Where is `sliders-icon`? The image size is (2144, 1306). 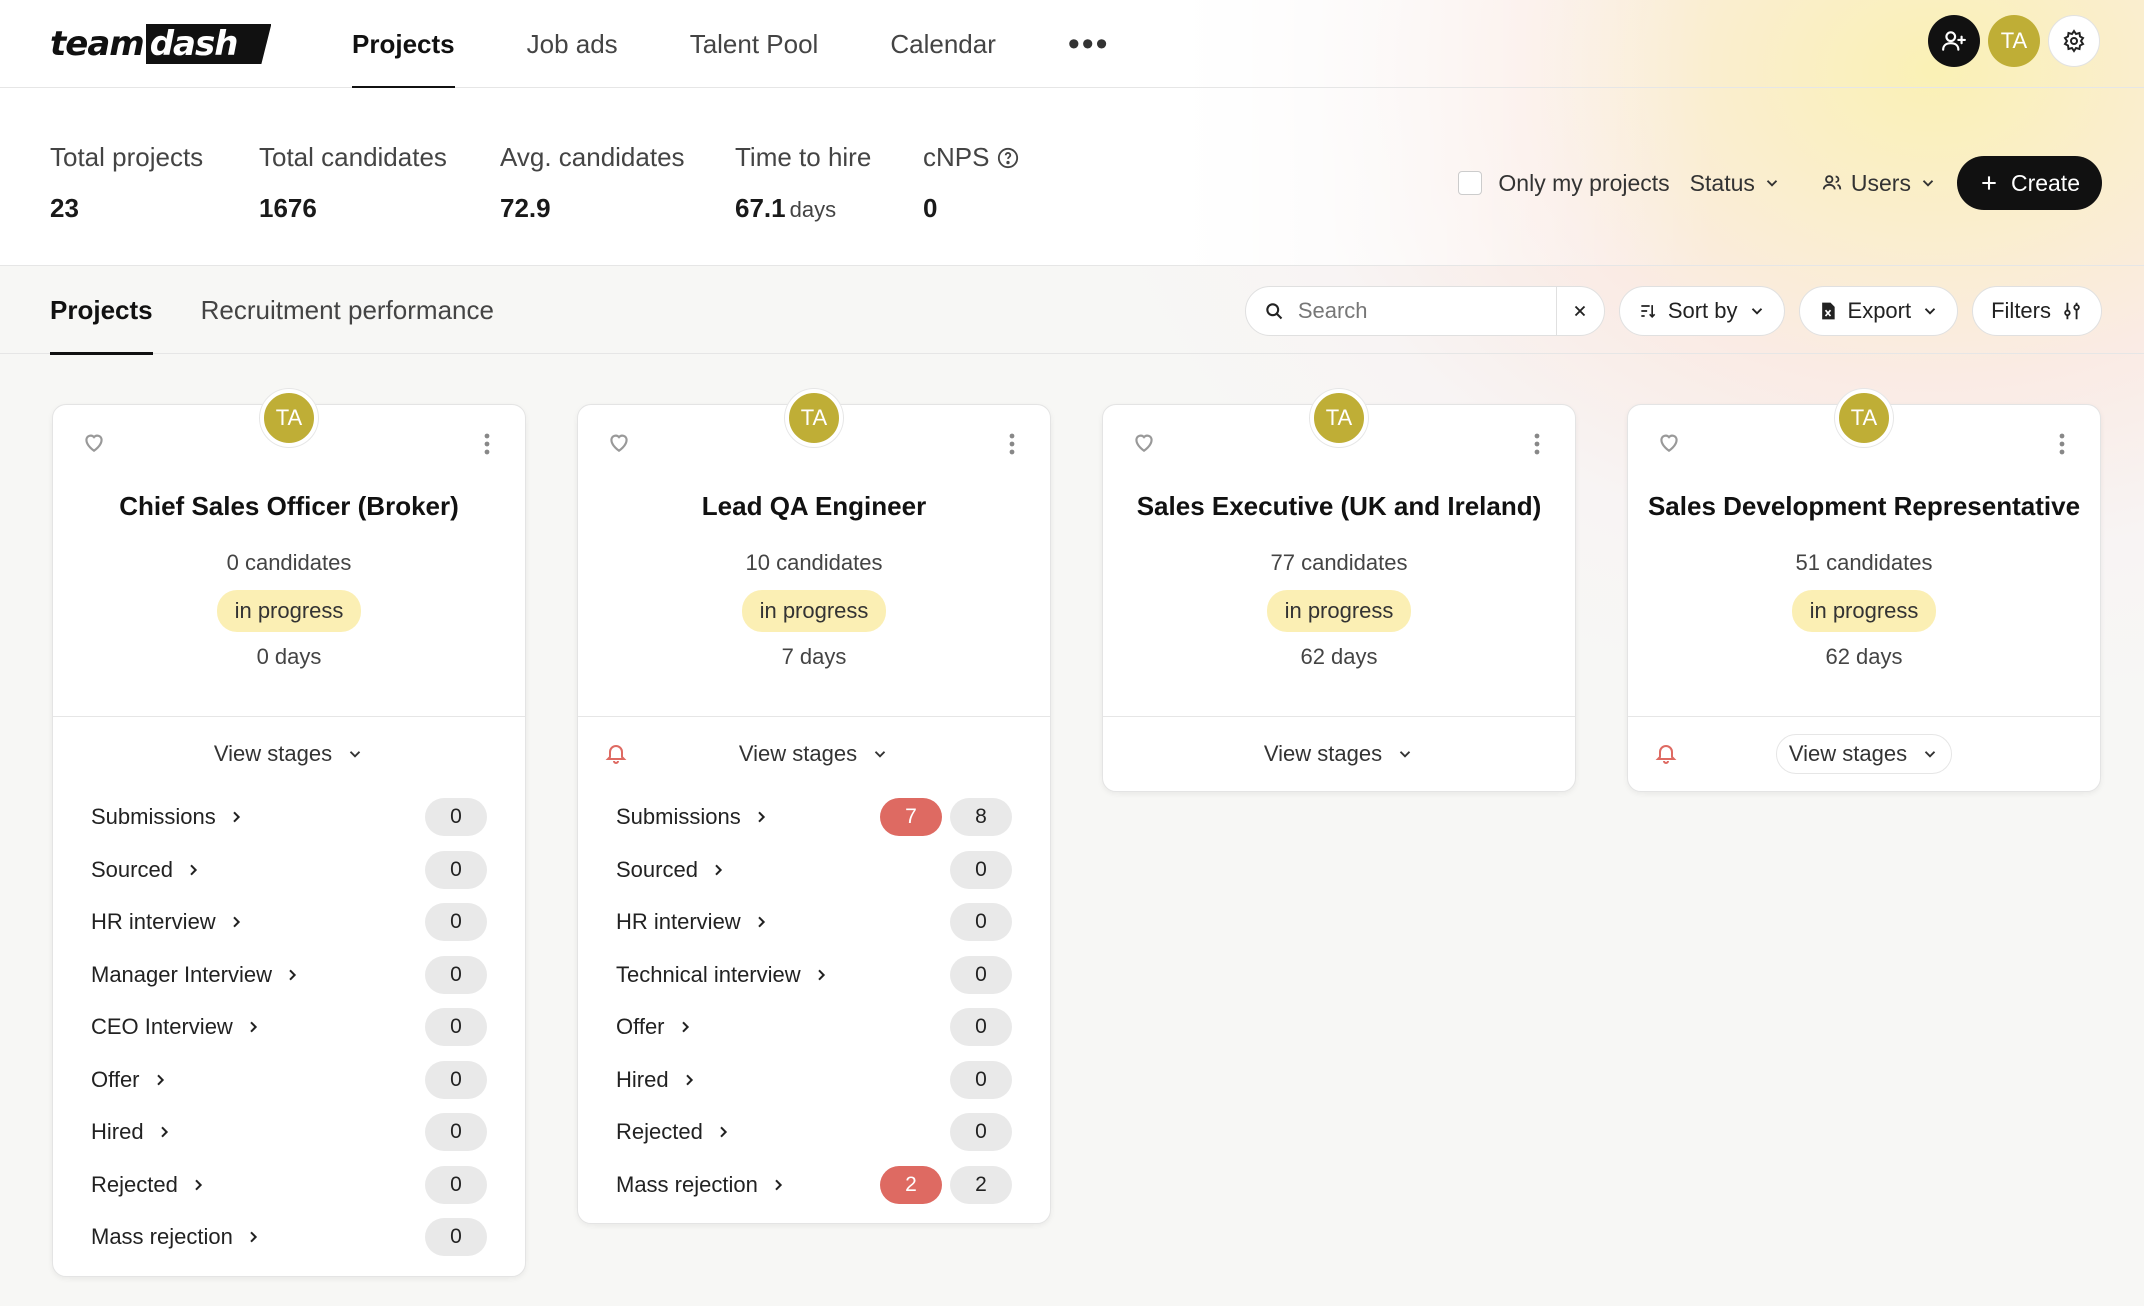 sliders-icon is located at coordinates (2072, 311).